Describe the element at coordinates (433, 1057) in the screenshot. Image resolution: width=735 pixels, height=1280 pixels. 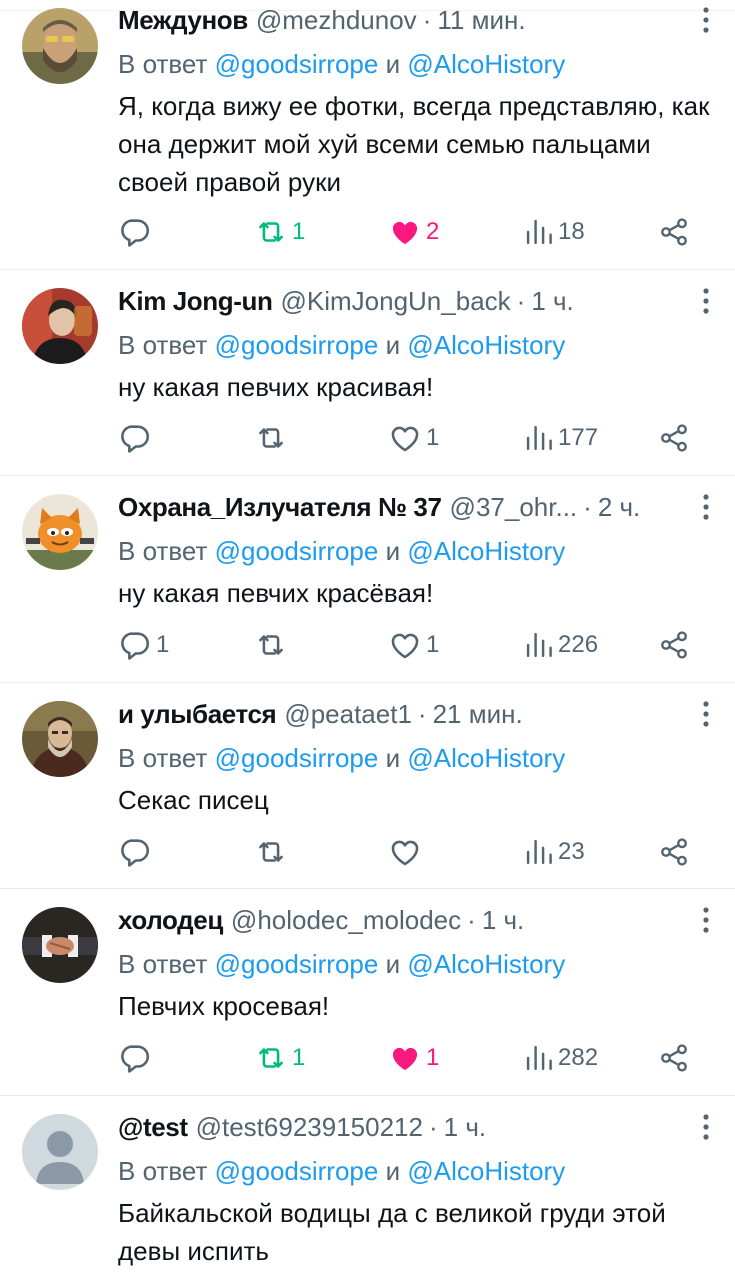
I see `like-count: 1` at that location.